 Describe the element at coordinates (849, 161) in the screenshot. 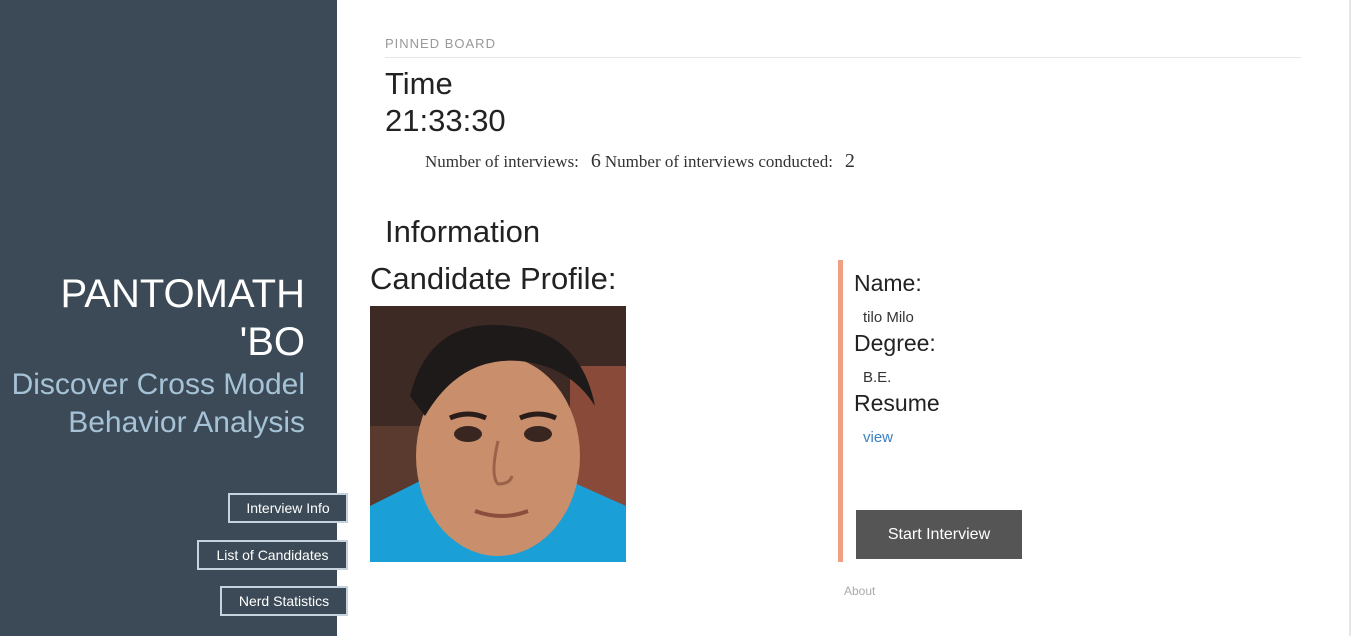

I see `conducted-count: 2` at that location.